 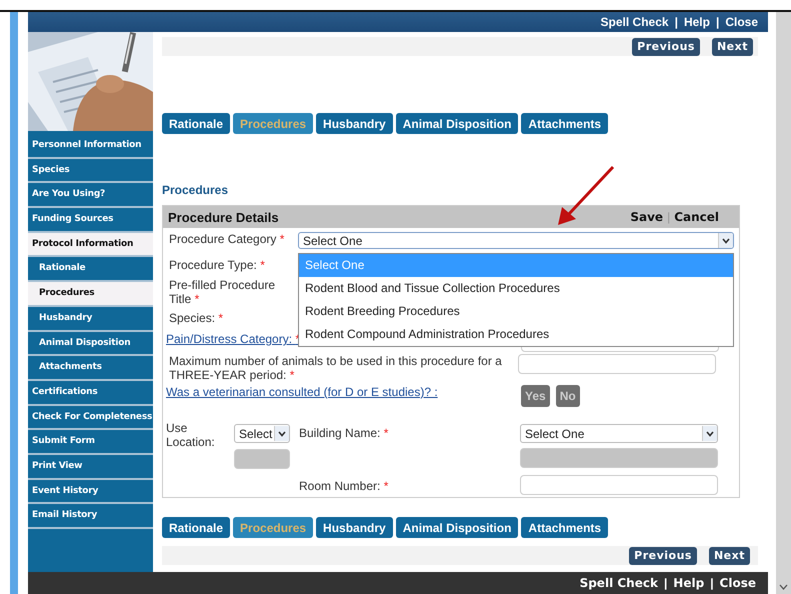 I want to click on sidebar-item: Procedures, so click(x=90, y=294).